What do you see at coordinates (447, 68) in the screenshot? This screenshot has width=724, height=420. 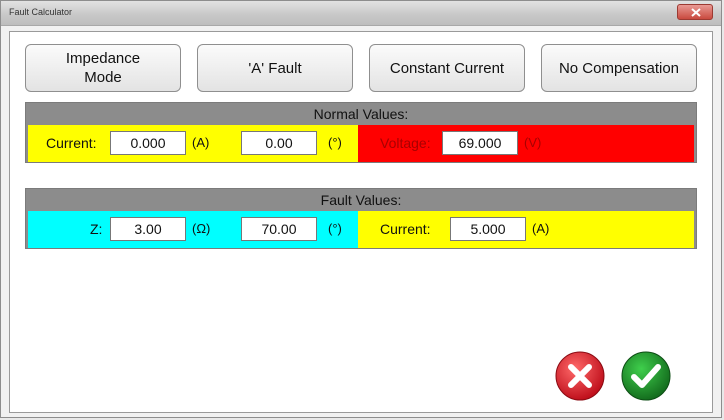 I see `constant-current-button: Constant Current` at bounding box center [447, 68].